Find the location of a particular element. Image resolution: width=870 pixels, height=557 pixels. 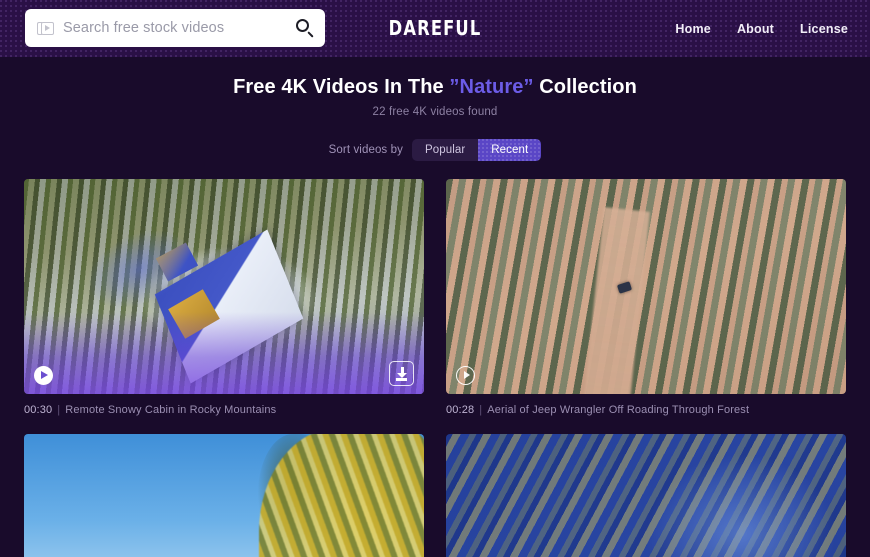

sort-option-recent: Recent is located at coordinates (510, 150).